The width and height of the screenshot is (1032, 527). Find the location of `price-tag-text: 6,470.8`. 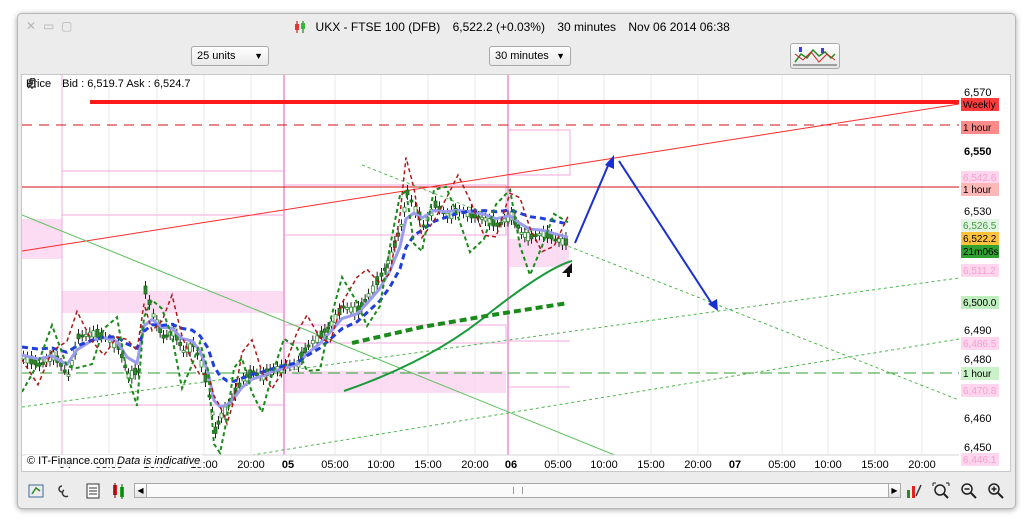

price-tag-text: 6,470.8 is located at coordinates (980, 391).